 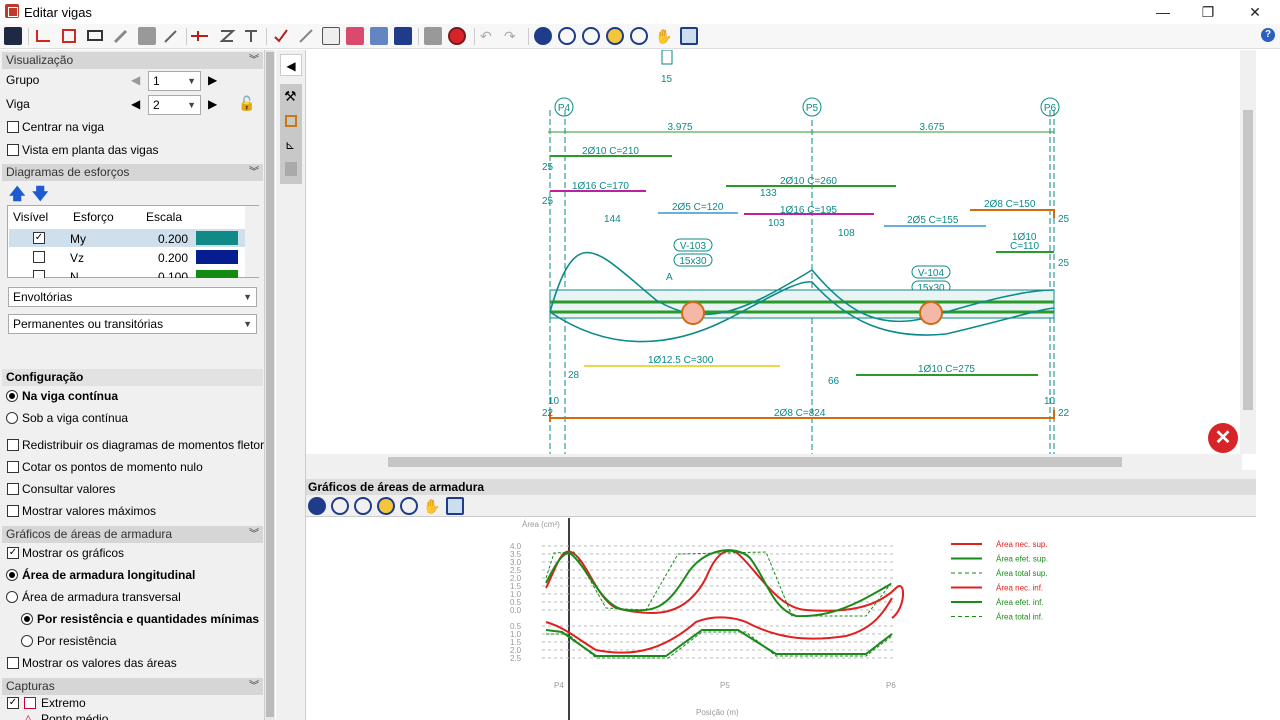 I want to click on grupo-select: 1 ▼, so click(x=174, y=81).